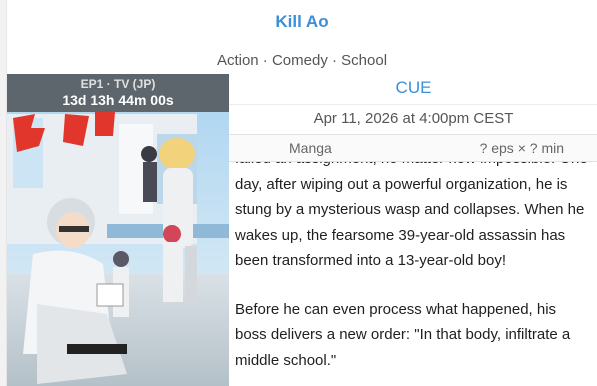 This screenshot has height=386, width=597. I want to click on anime-title: Kill Ao, so click(302, 22).